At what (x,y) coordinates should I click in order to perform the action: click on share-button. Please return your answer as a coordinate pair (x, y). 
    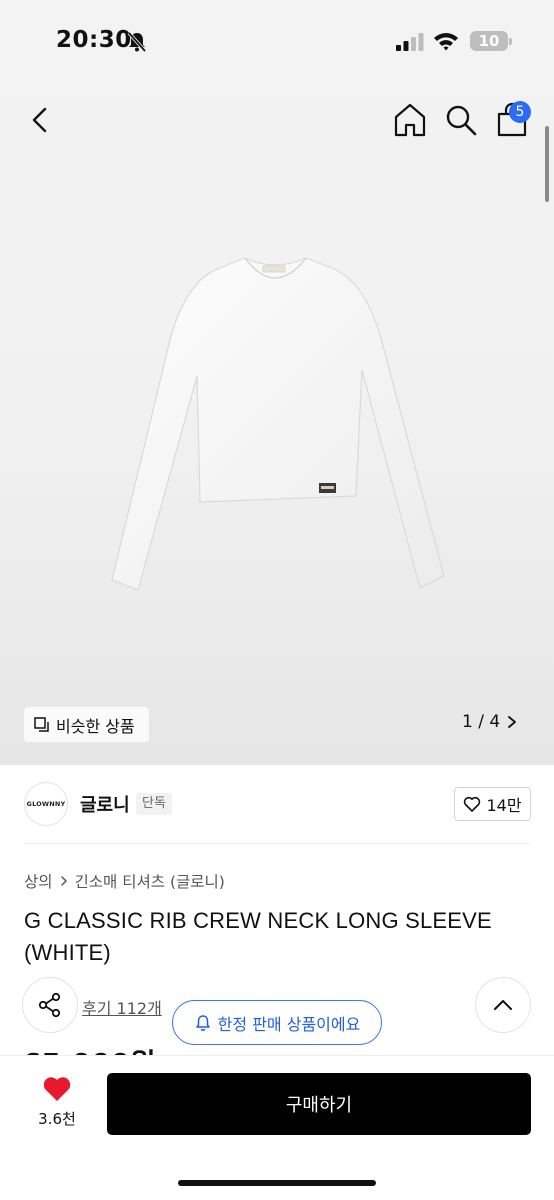
    Looking at the image, I should click on (50, 1005).